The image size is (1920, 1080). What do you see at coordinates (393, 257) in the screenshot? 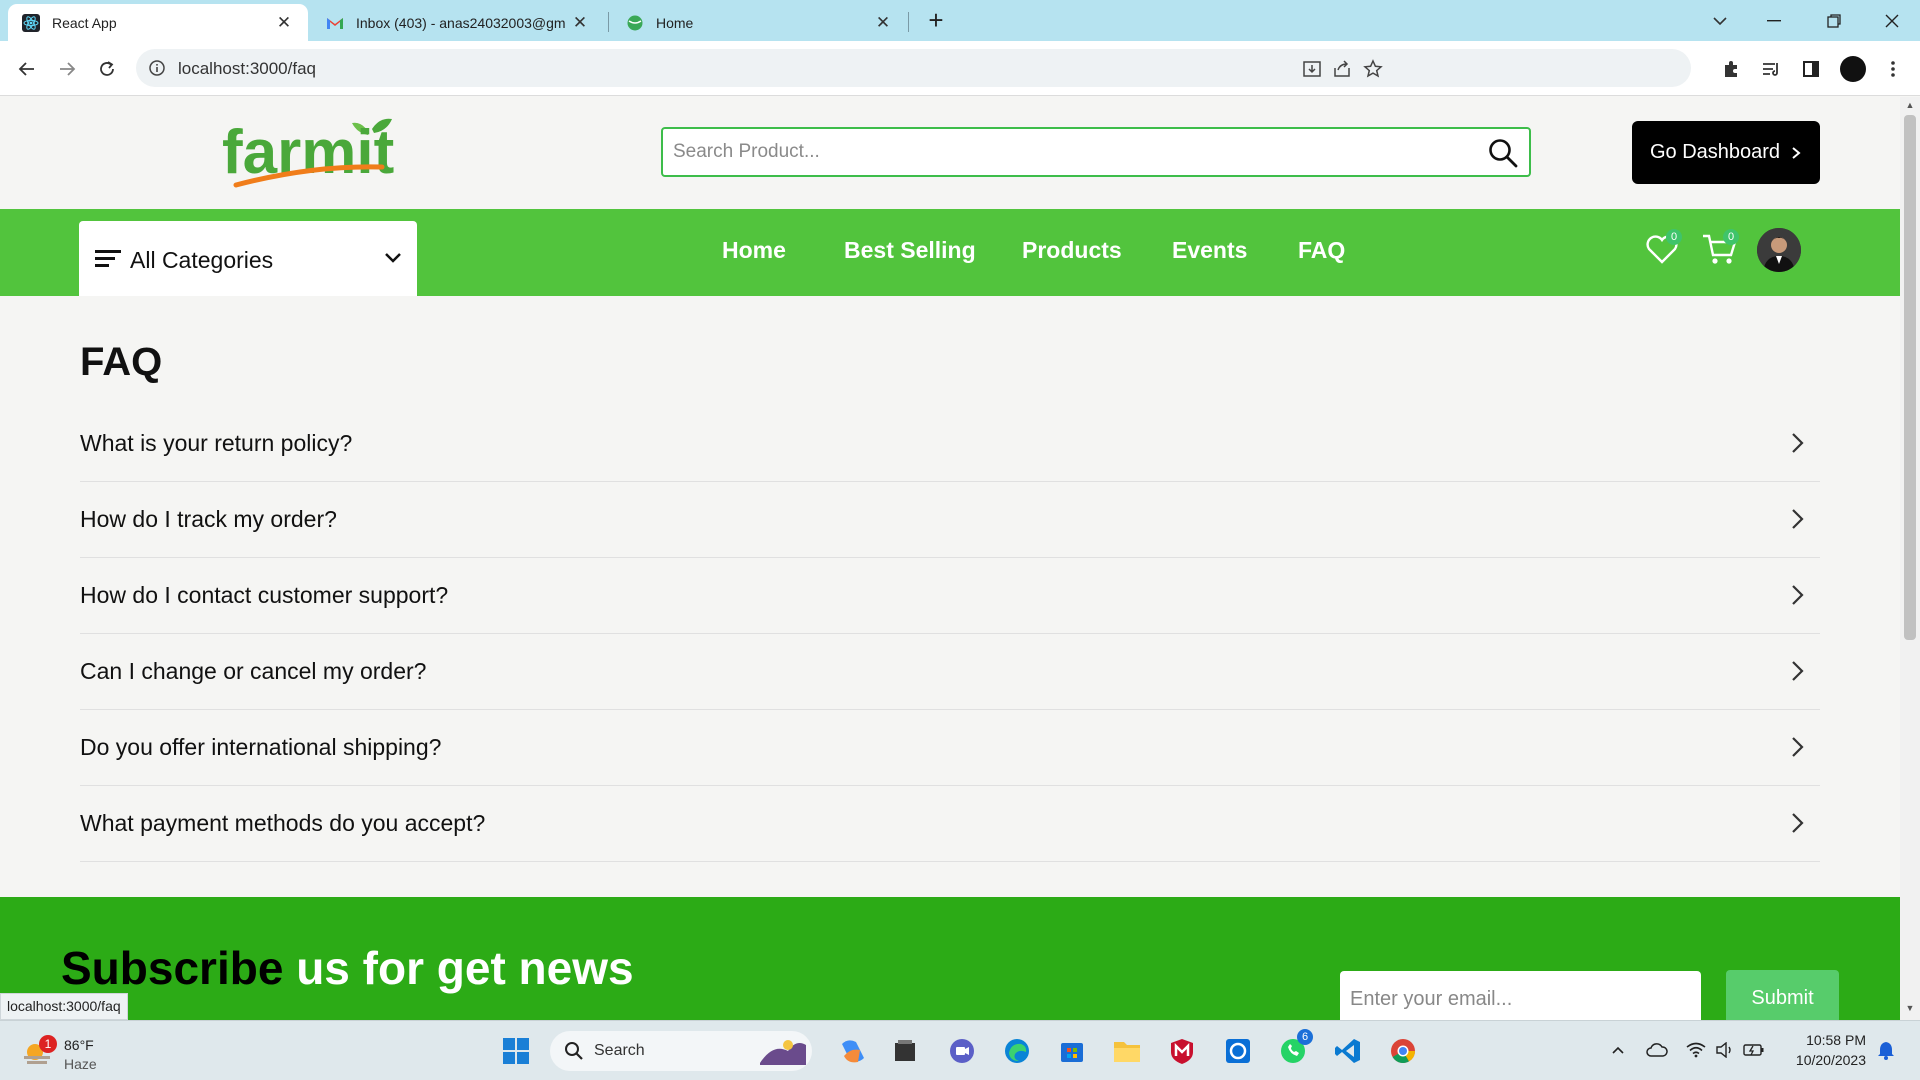
I see `chevron-down-icon` at bounding box center [393, 257].